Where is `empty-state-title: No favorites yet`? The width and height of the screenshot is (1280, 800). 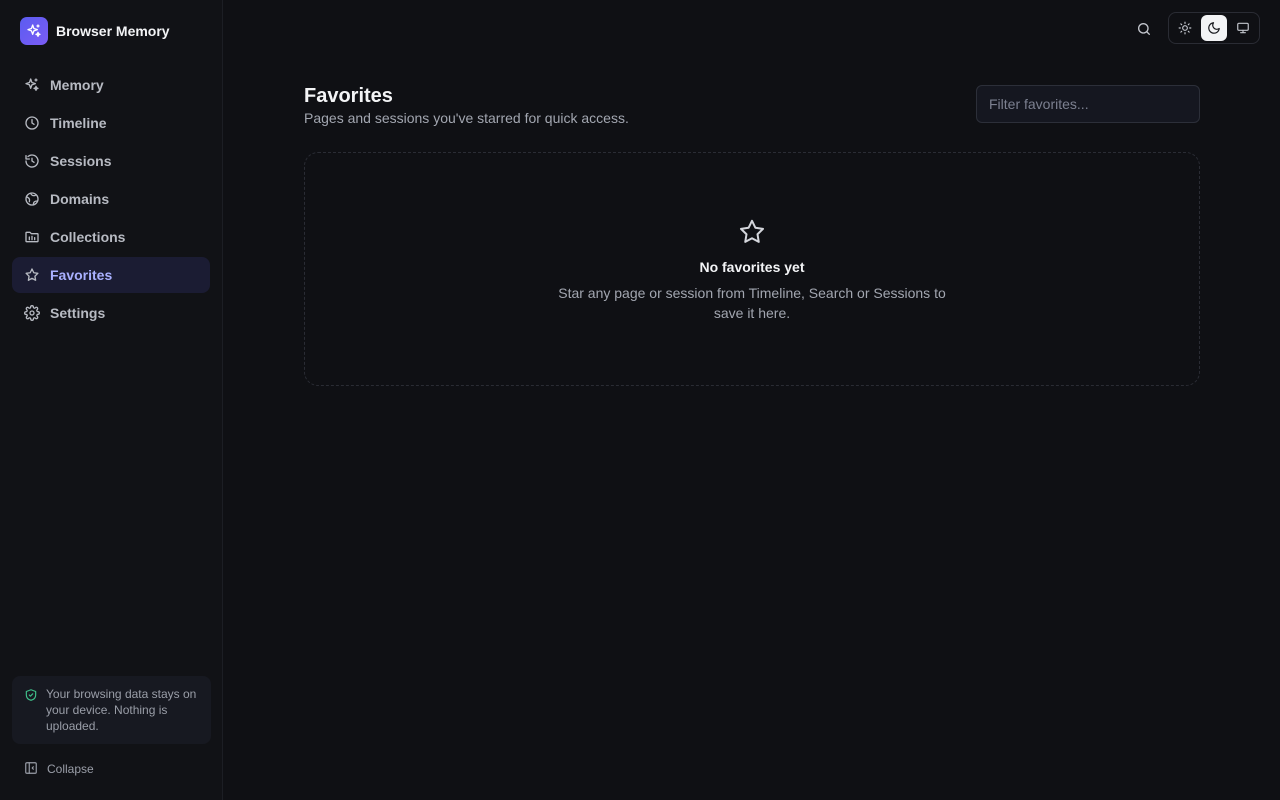 empty-state-title: No favorites yet is located at coordinates (752, 267).